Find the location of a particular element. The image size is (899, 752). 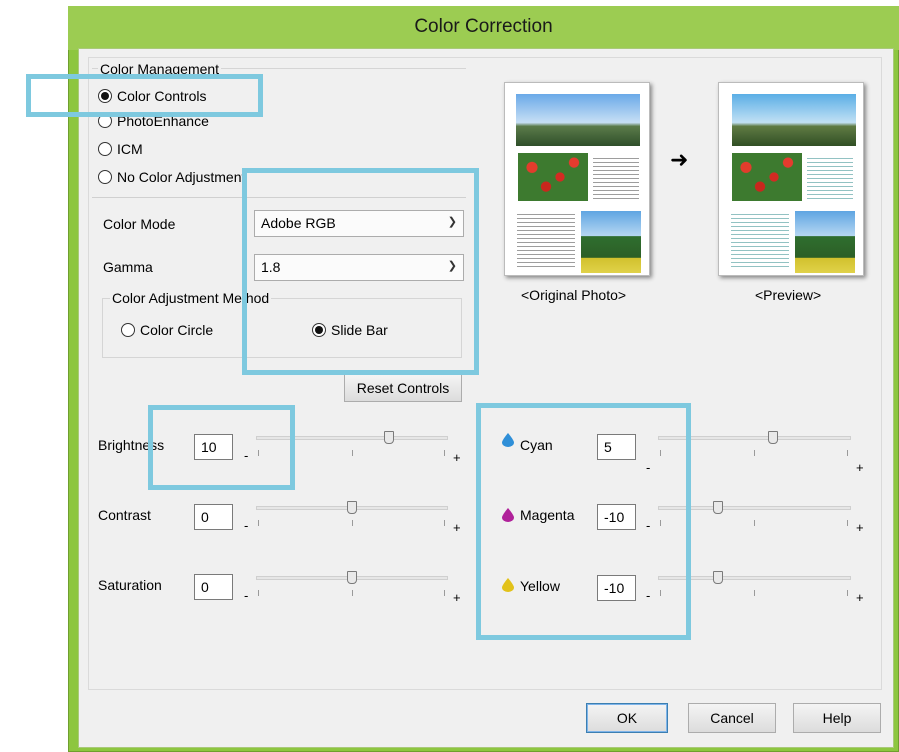

ok-button: OK is located at coordinates (627, 718).